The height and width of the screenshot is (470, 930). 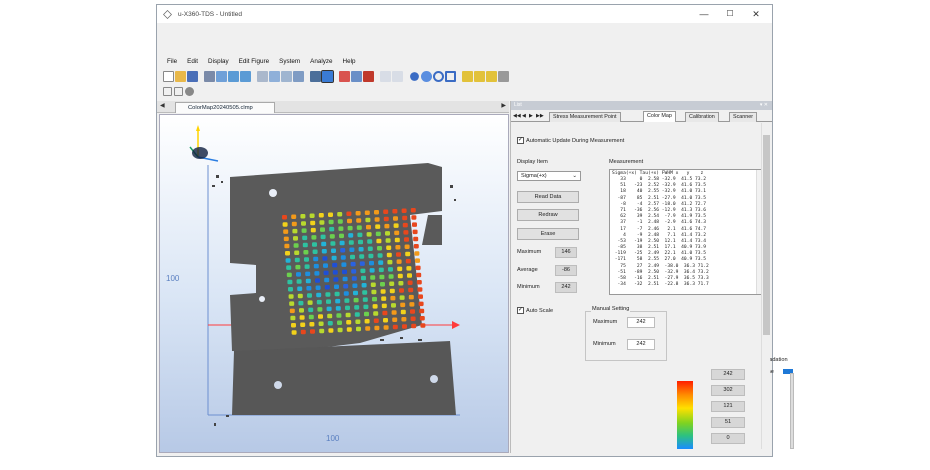 I want to click on table-row: 4 -9 2.48 7.1 41.4 73.2, so click(x=660, y=236).